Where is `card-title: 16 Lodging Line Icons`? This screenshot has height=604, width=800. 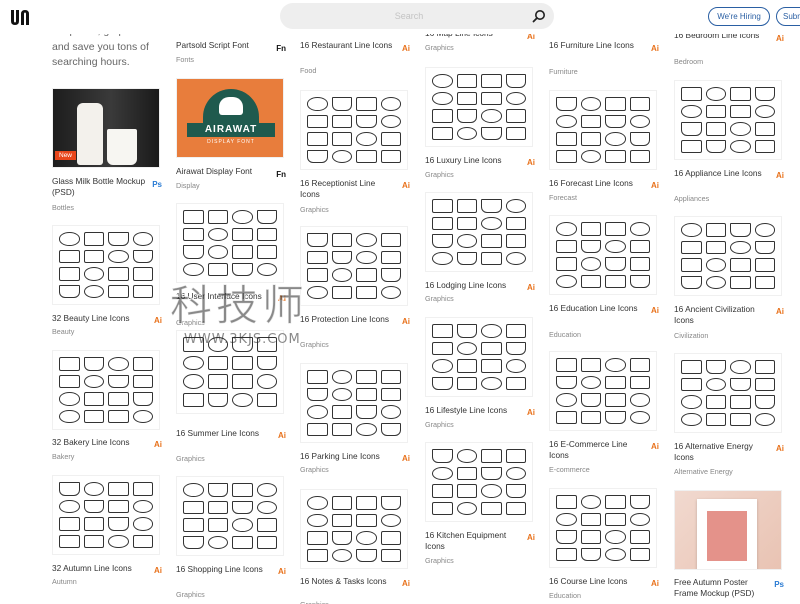 card-title: 16 Lodging Line Icons is located at coordinates (473, 285).